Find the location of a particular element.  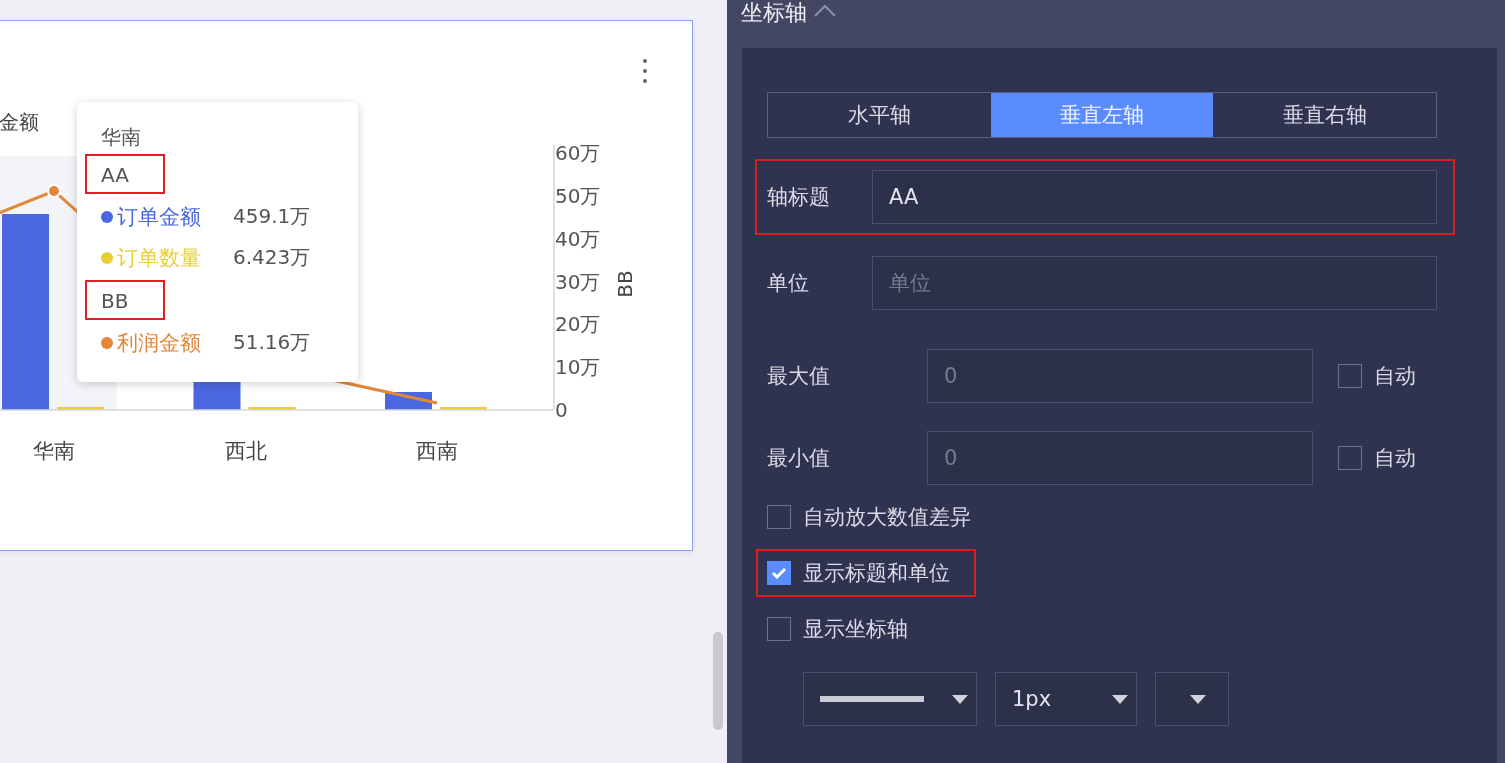

line-color-select is located at coordinates (1192, 699).